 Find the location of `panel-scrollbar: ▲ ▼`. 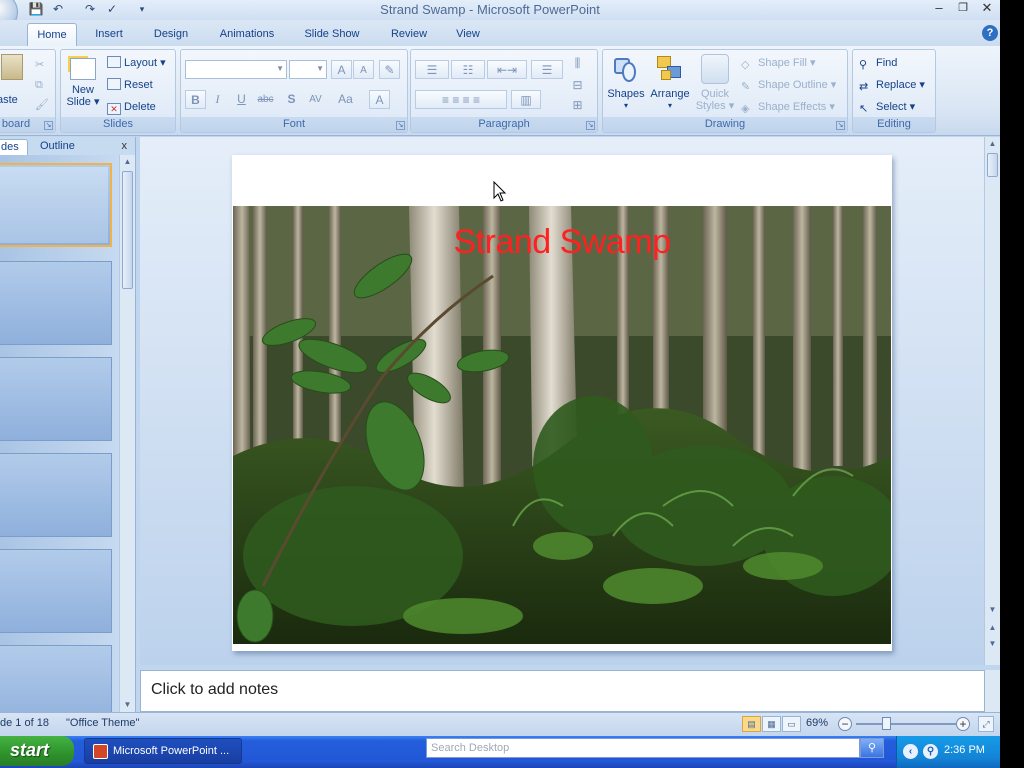

panel-scrollbar: ▲ ▼ is located at coordinates (127, 433).